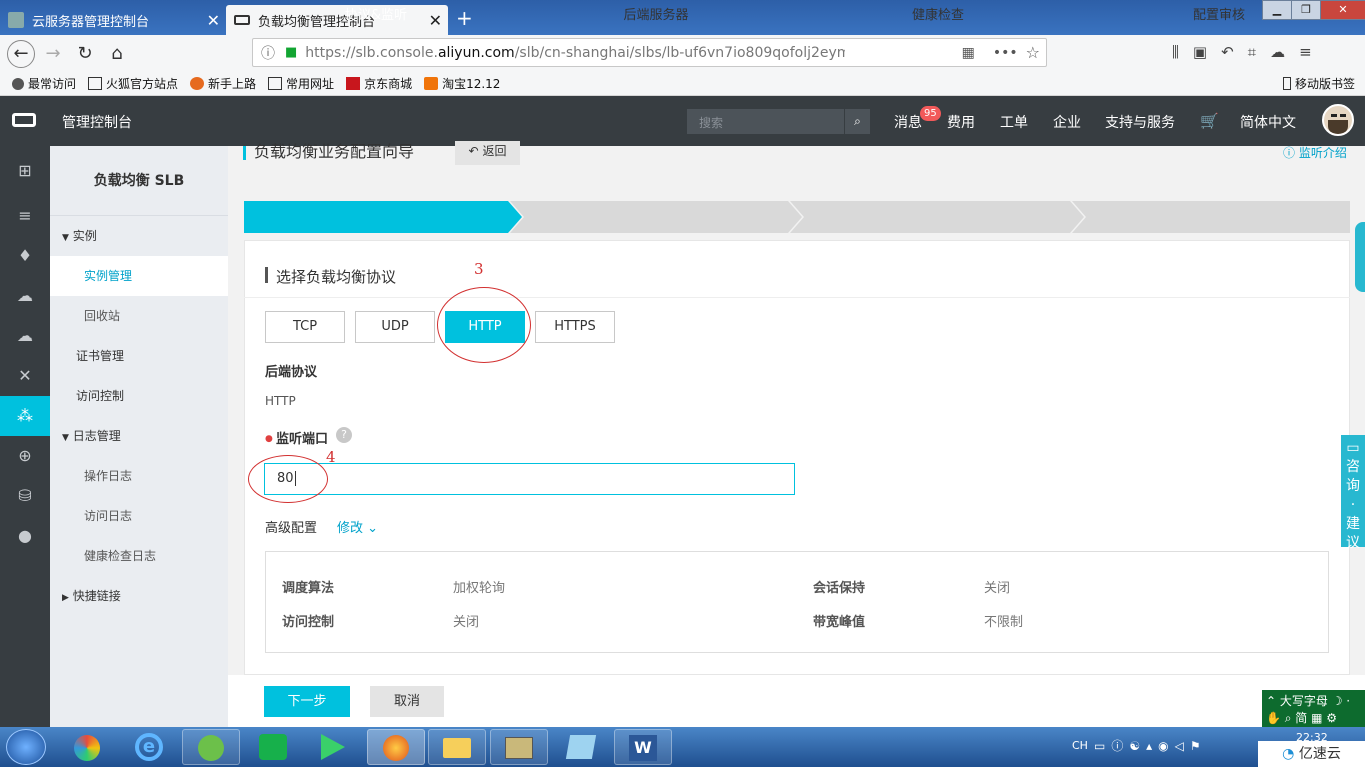 This screenshot has height=767, width=1365. What do you see at coordinates (968, 53) in the screenshot?
I see `qr-code-icon: ▦` at bounding box center [968, 53].